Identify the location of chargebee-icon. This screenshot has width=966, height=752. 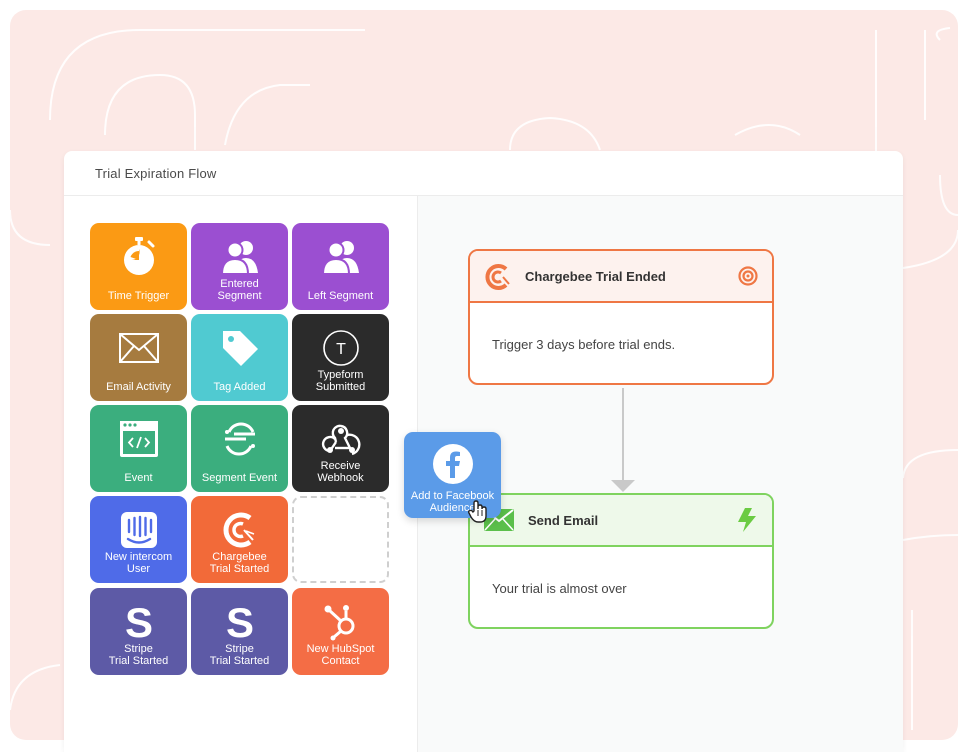
(499, 279).